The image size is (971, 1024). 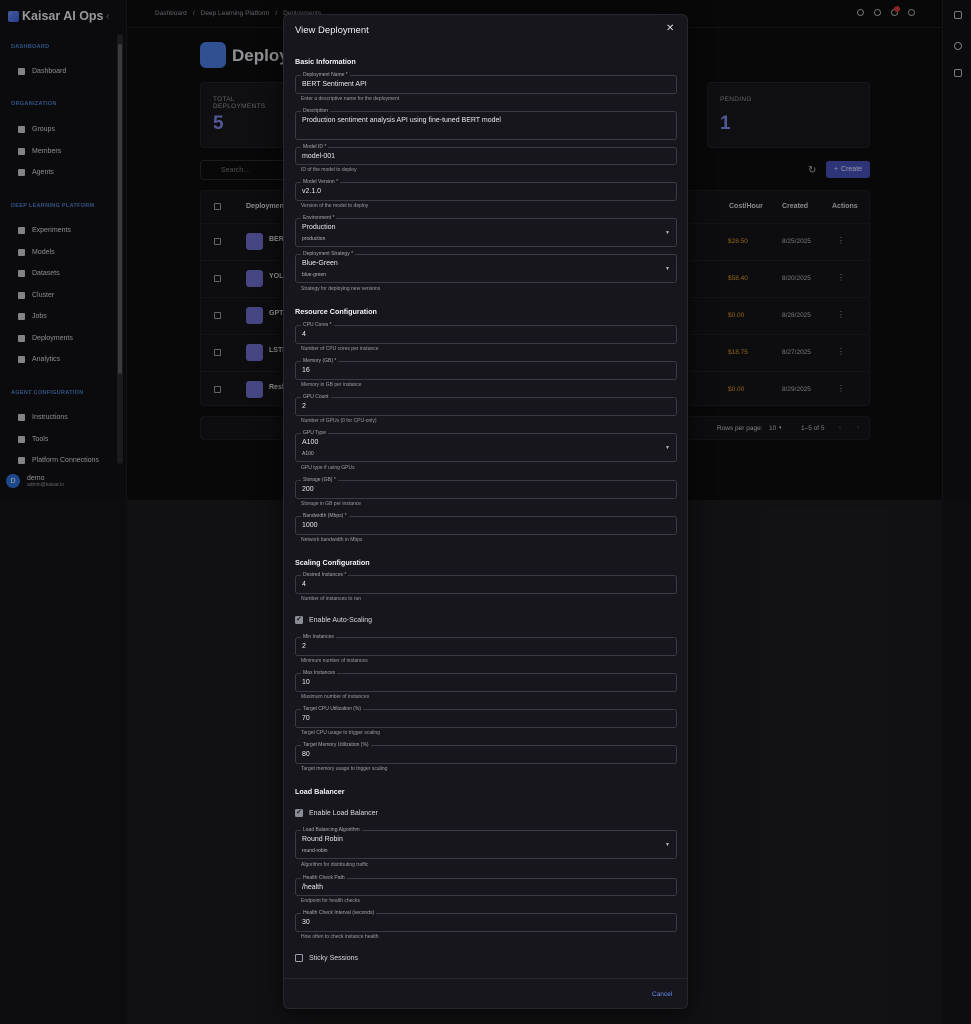 I want to click on dialog-title: View Deployment, so click(x=332, y=30).